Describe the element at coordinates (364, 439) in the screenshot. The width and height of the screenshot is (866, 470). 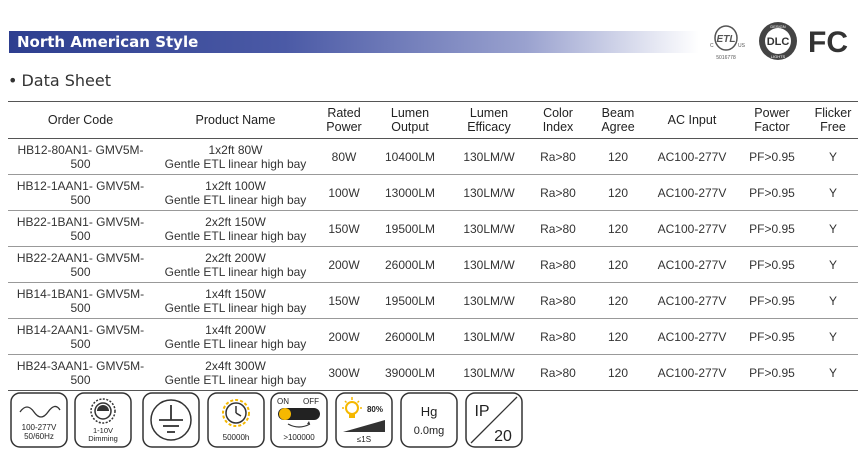
I see `startup-text: ≤1S` at that location.